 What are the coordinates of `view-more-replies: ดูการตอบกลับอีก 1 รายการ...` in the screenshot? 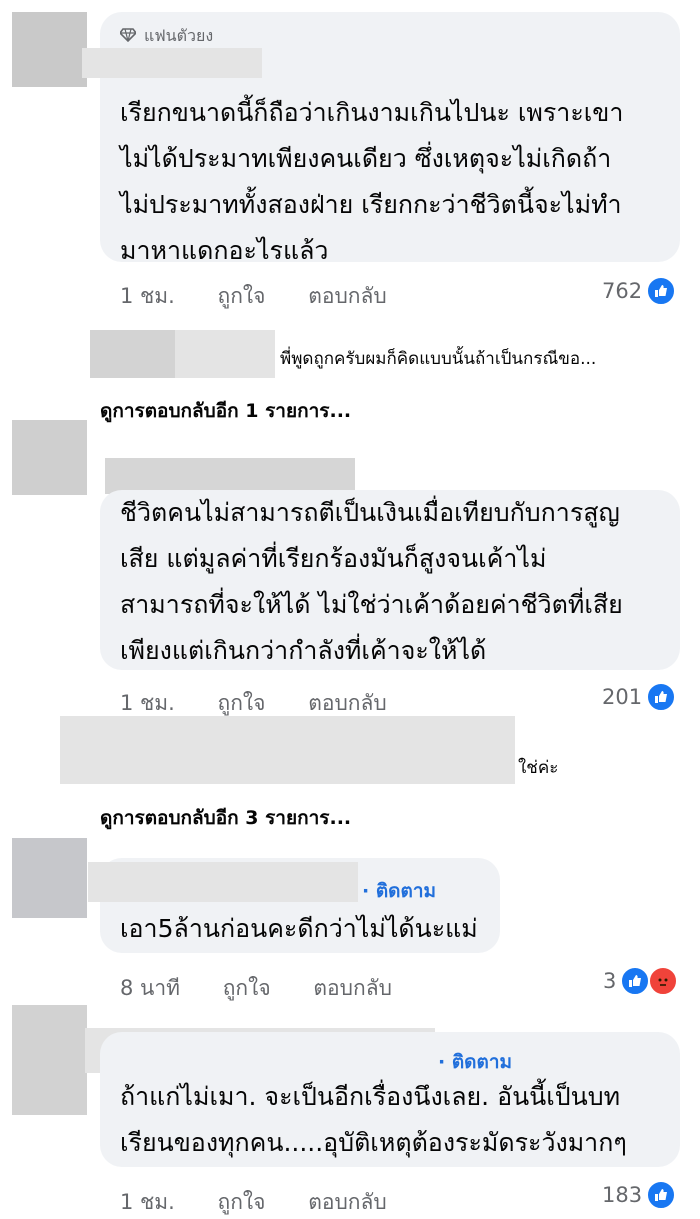 It's located at (225, 411).